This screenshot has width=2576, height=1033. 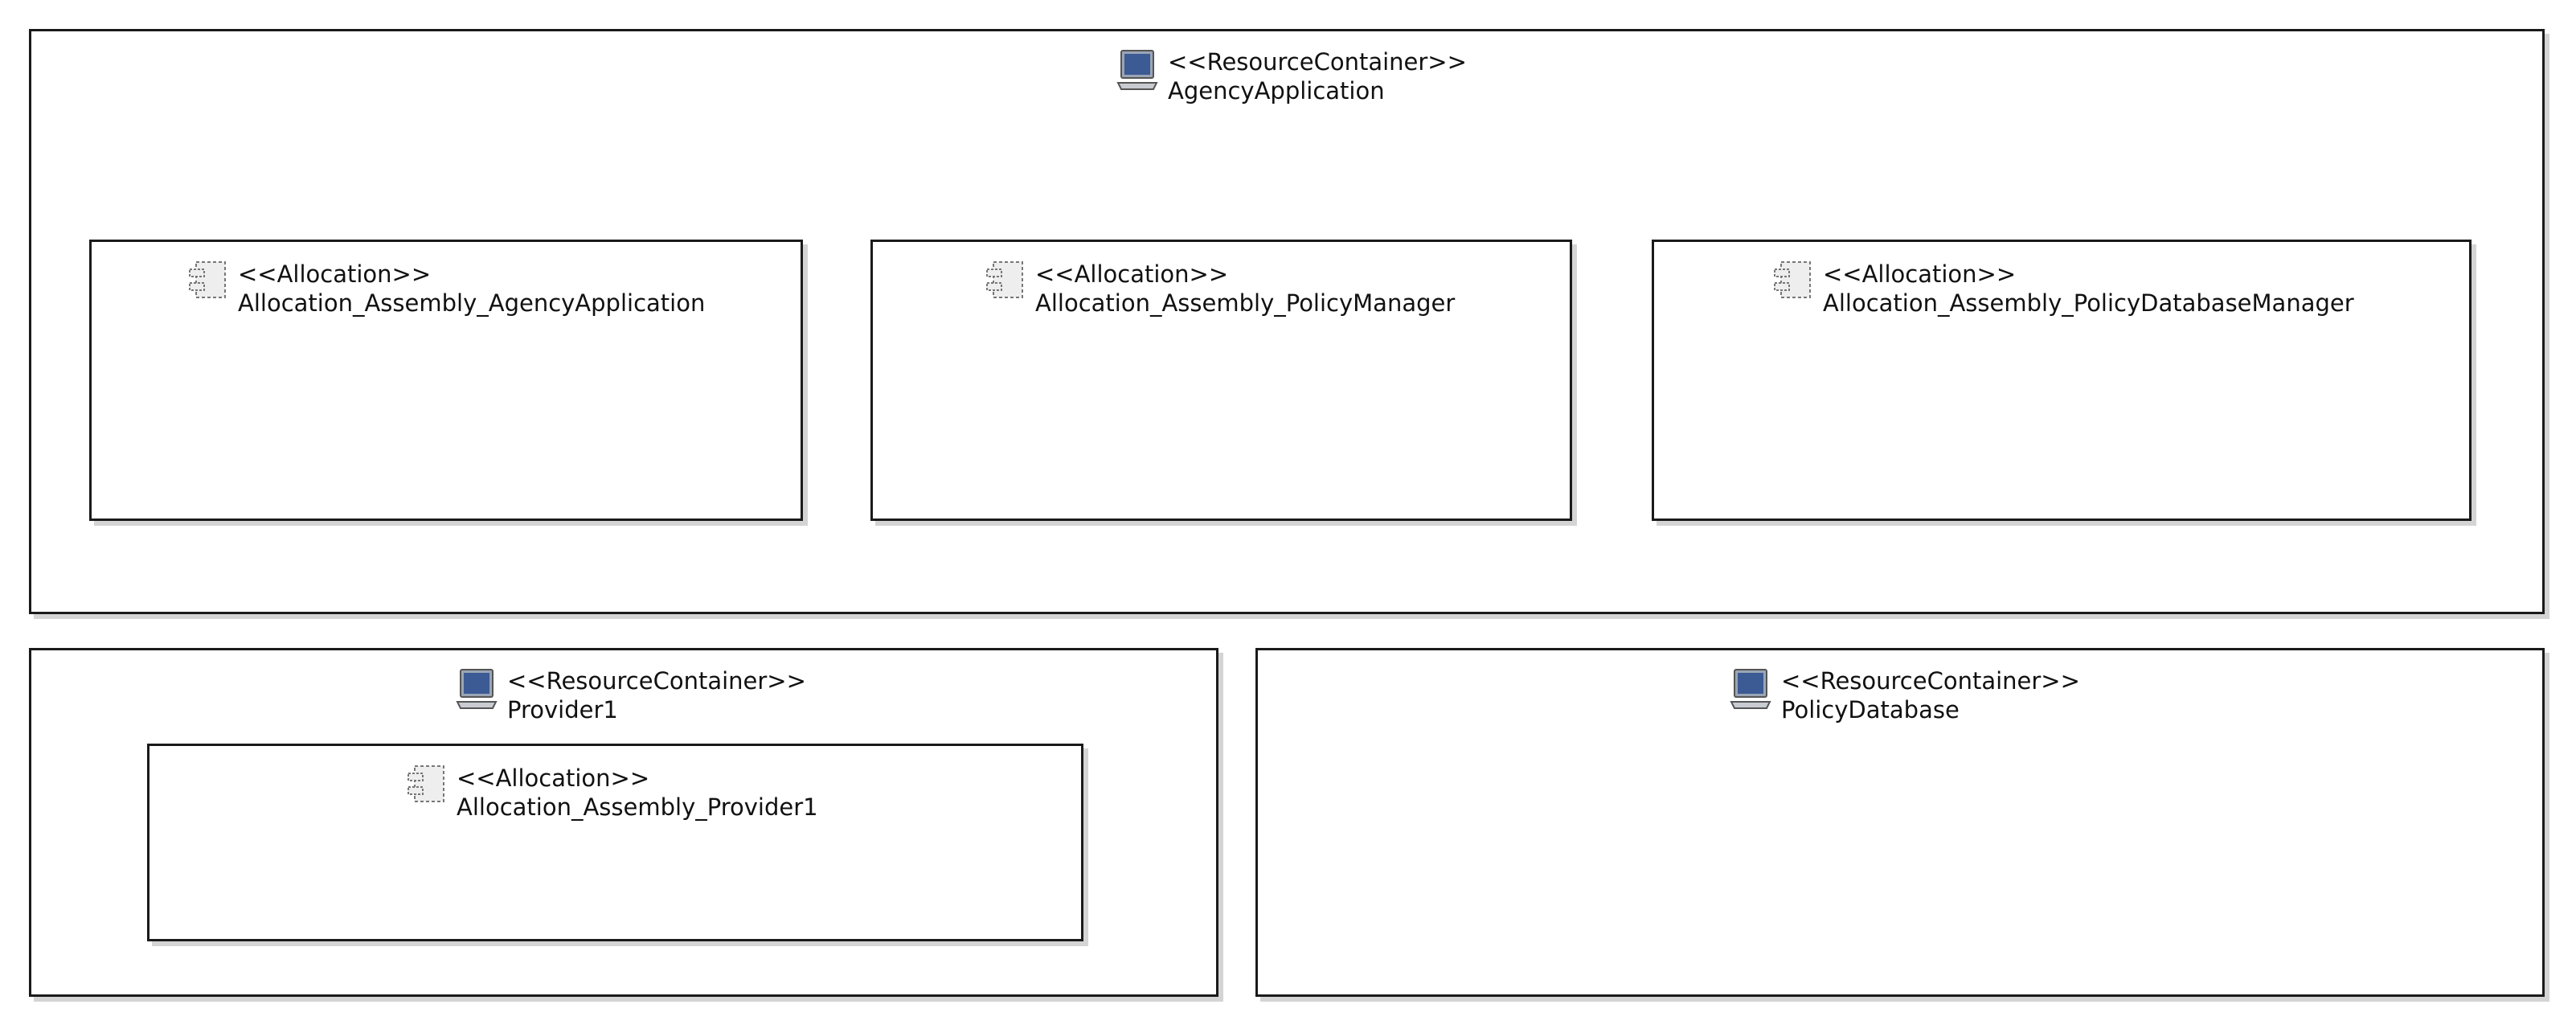 What do you see at coordinates (1245, 303) in the screenshot?
I see `allocation-name: Allocation_Assembly_PolicyManager` at bounding box center [1245, 303].